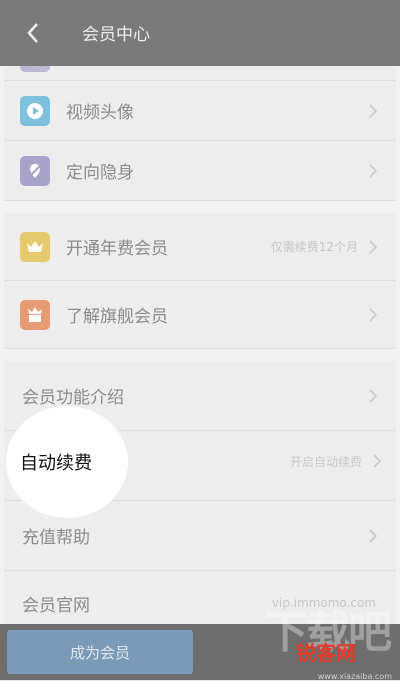 This screenshot has height=681, width=400. I want to click on become-member-button: 成为会员, so click(100, 652).